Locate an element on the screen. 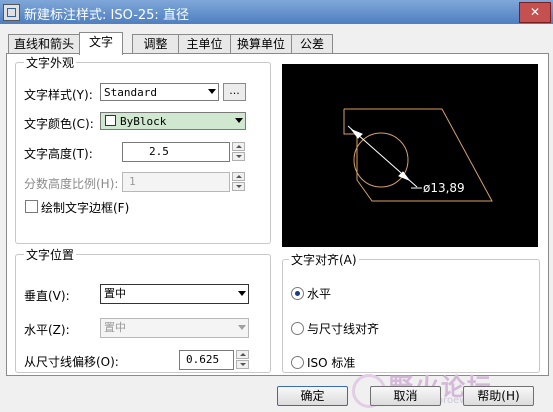 The height and width of the screenshot is (412, 553). preview-dimension-text: ø13,89 is located at coordinates (444, 188).